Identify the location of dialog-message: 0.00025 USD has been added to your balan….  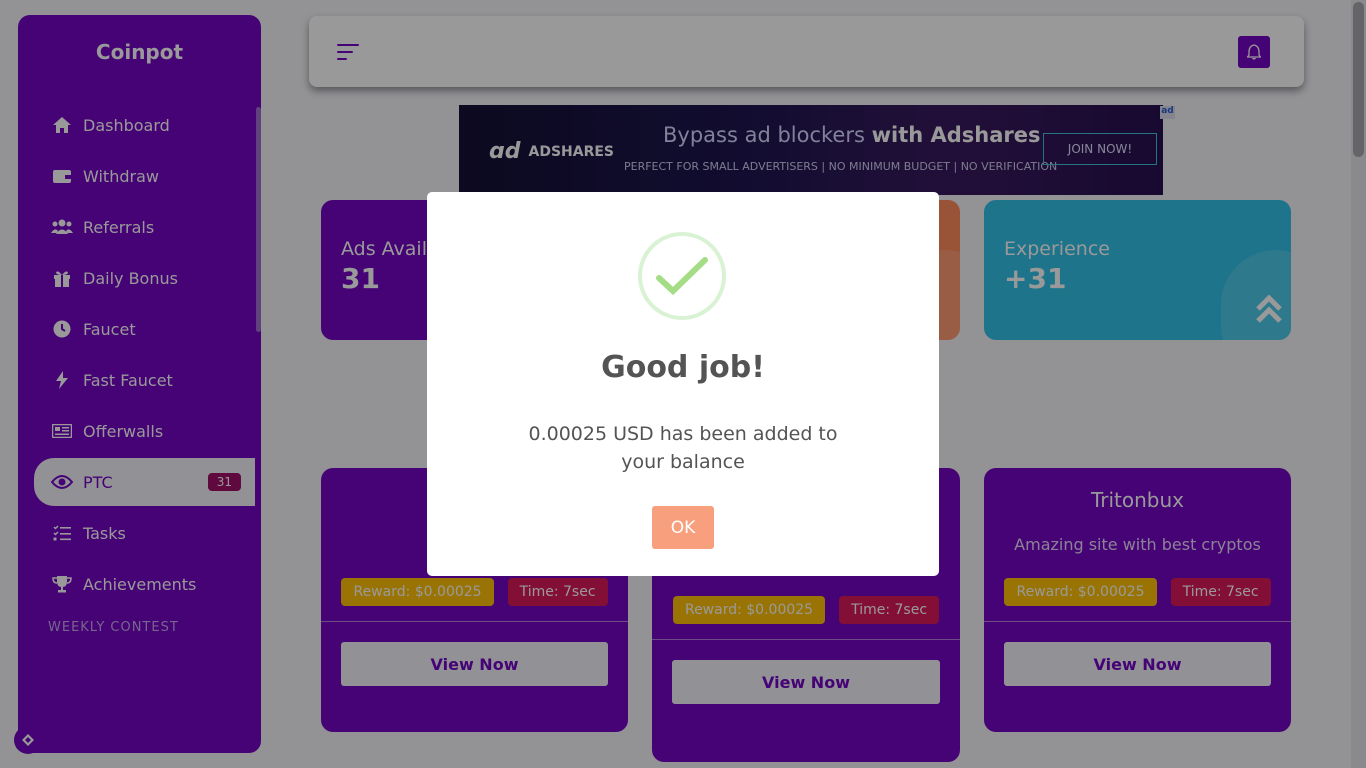
(683, 448).